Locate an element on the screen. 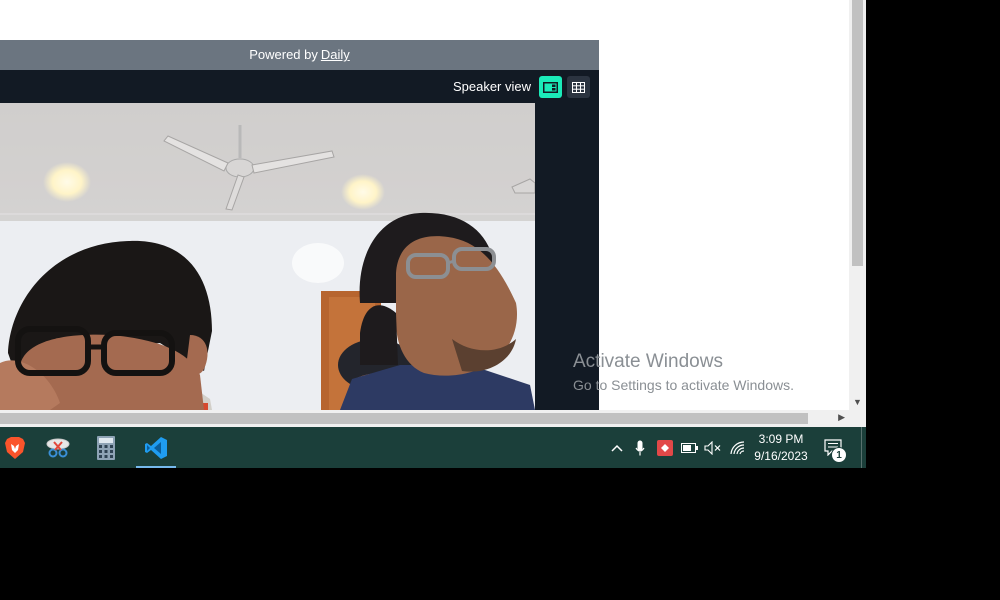 The height and width of the screenshot is (600, 1000). scissors-icon is located at coordinates (58, 447).